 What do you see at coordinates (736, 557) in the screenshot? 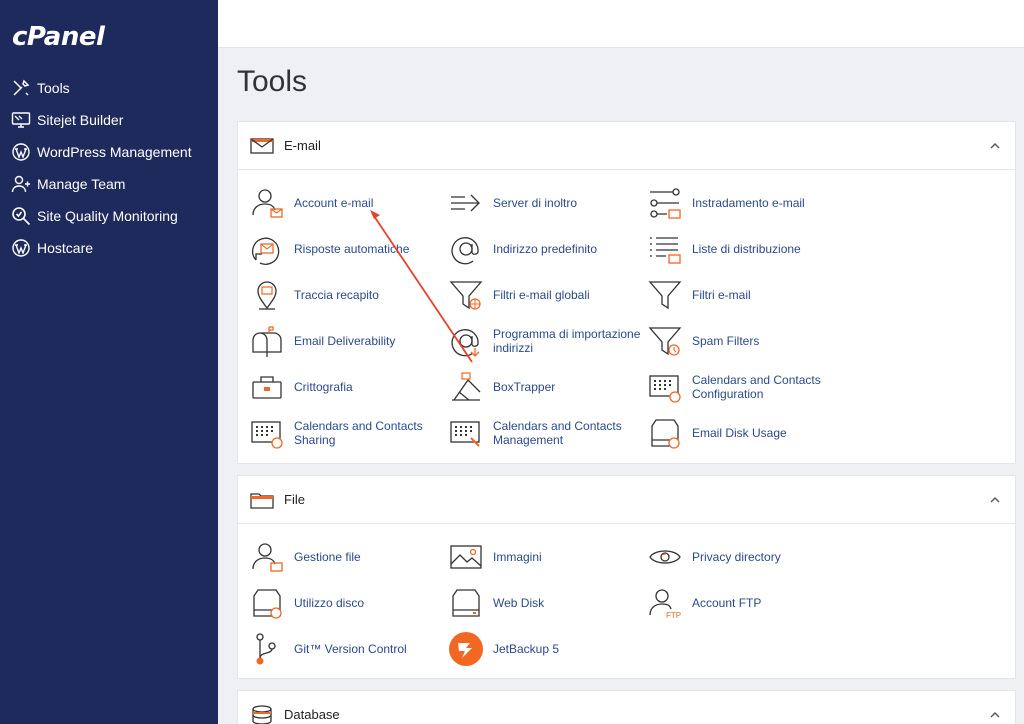
I see `tool-label: Privacy directory` at bounding box center [736, 557].